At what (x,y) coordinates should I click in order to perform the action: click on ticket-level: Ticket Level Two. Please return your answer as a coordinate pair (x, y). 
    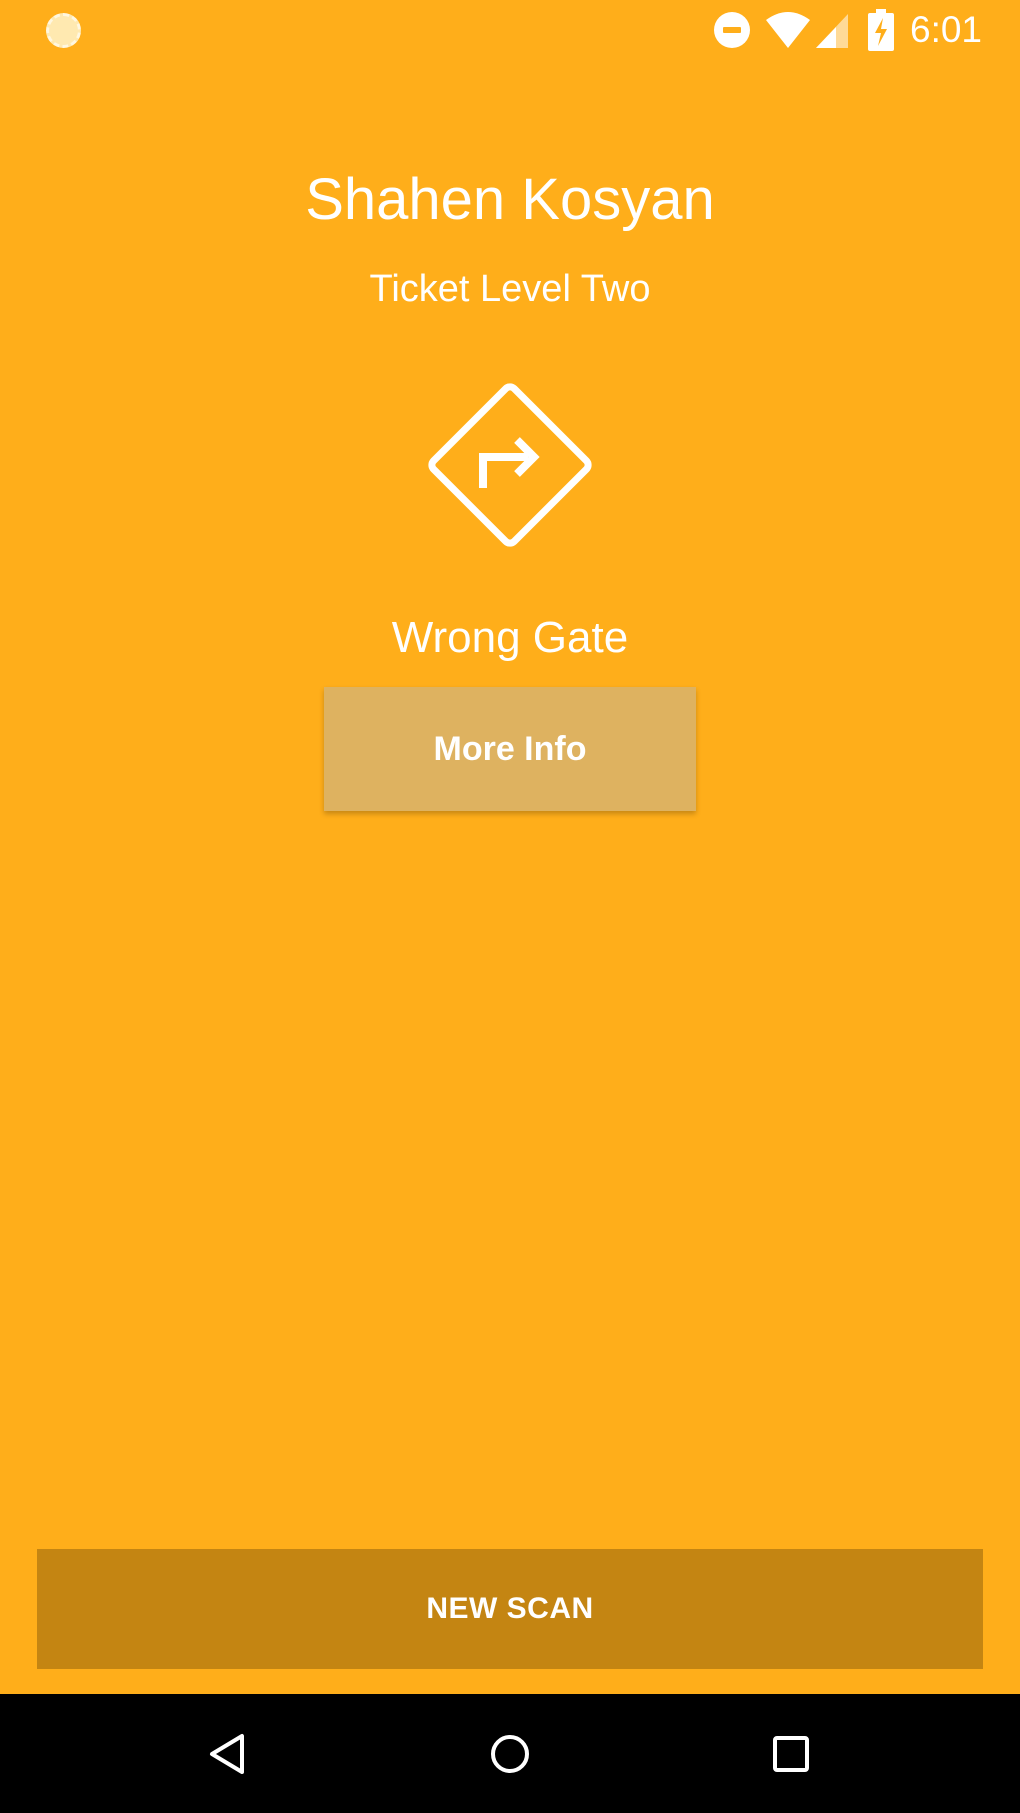
    Looking at the image, I should click on (510, 289).